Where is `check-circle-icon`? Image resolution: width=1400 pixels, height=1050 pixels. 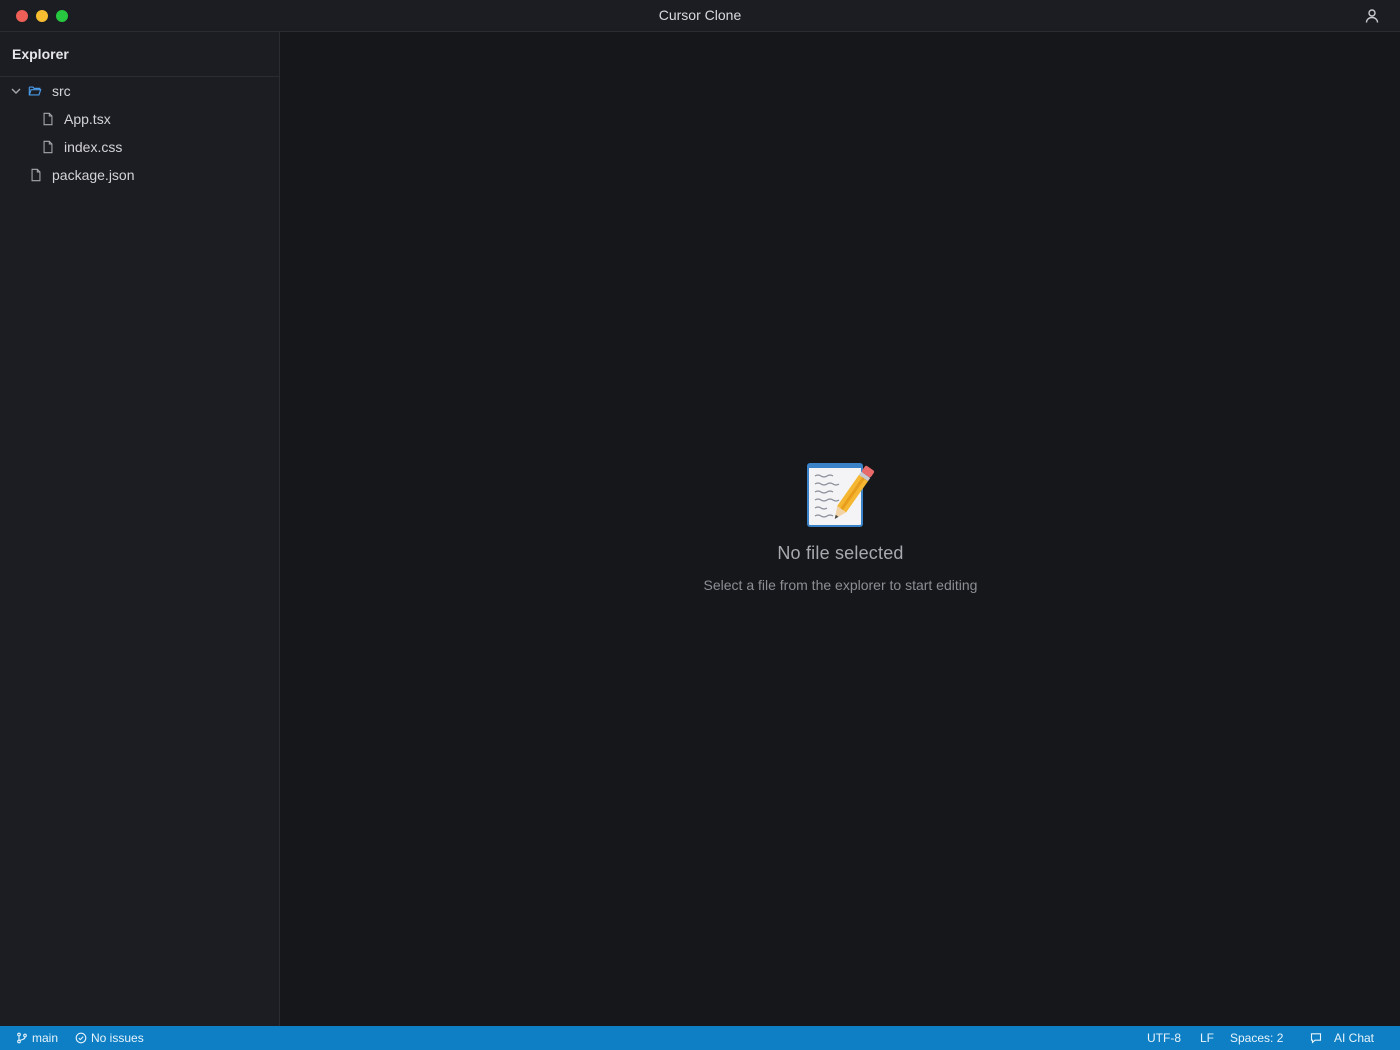
check-circle-icon is located at coordinates (81, 1038).